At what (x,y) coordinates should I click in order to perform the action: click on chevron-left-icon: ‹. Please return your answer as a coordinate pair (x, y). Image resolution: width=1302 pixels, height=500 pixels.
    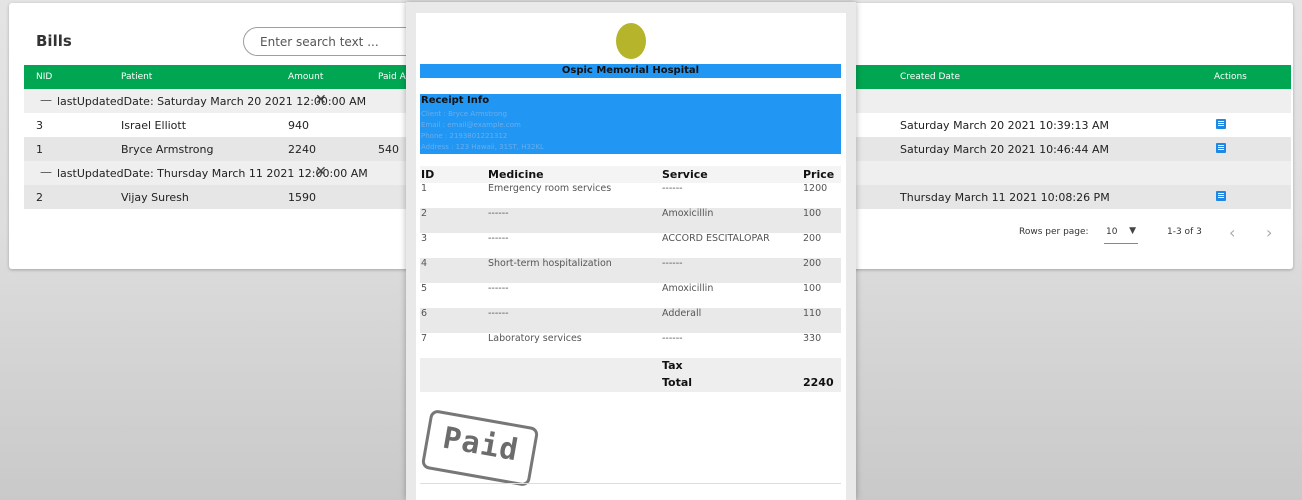
    Looking at the image, I should click on (1232, 232).